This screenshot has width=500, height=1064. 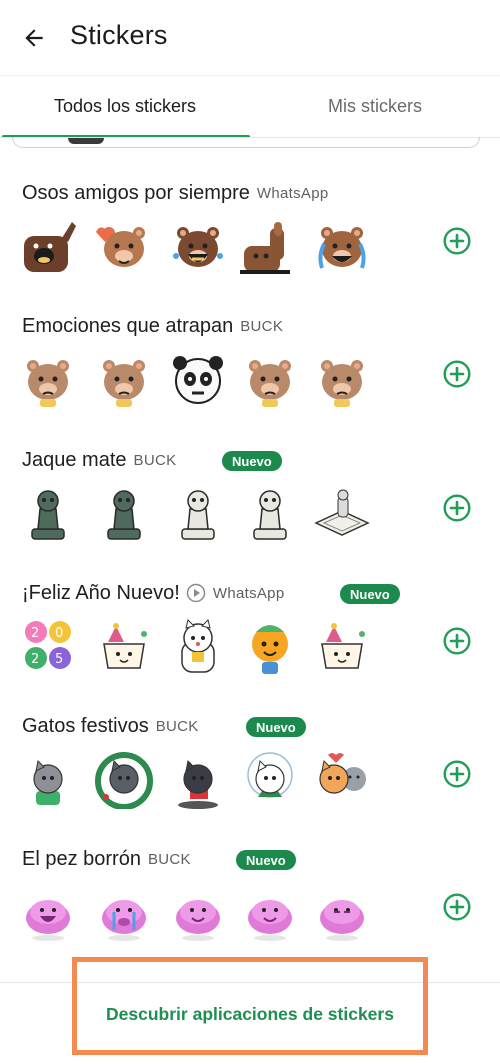 I want to click on bear-crying-laugh-icon, so click(x=198, y=246).